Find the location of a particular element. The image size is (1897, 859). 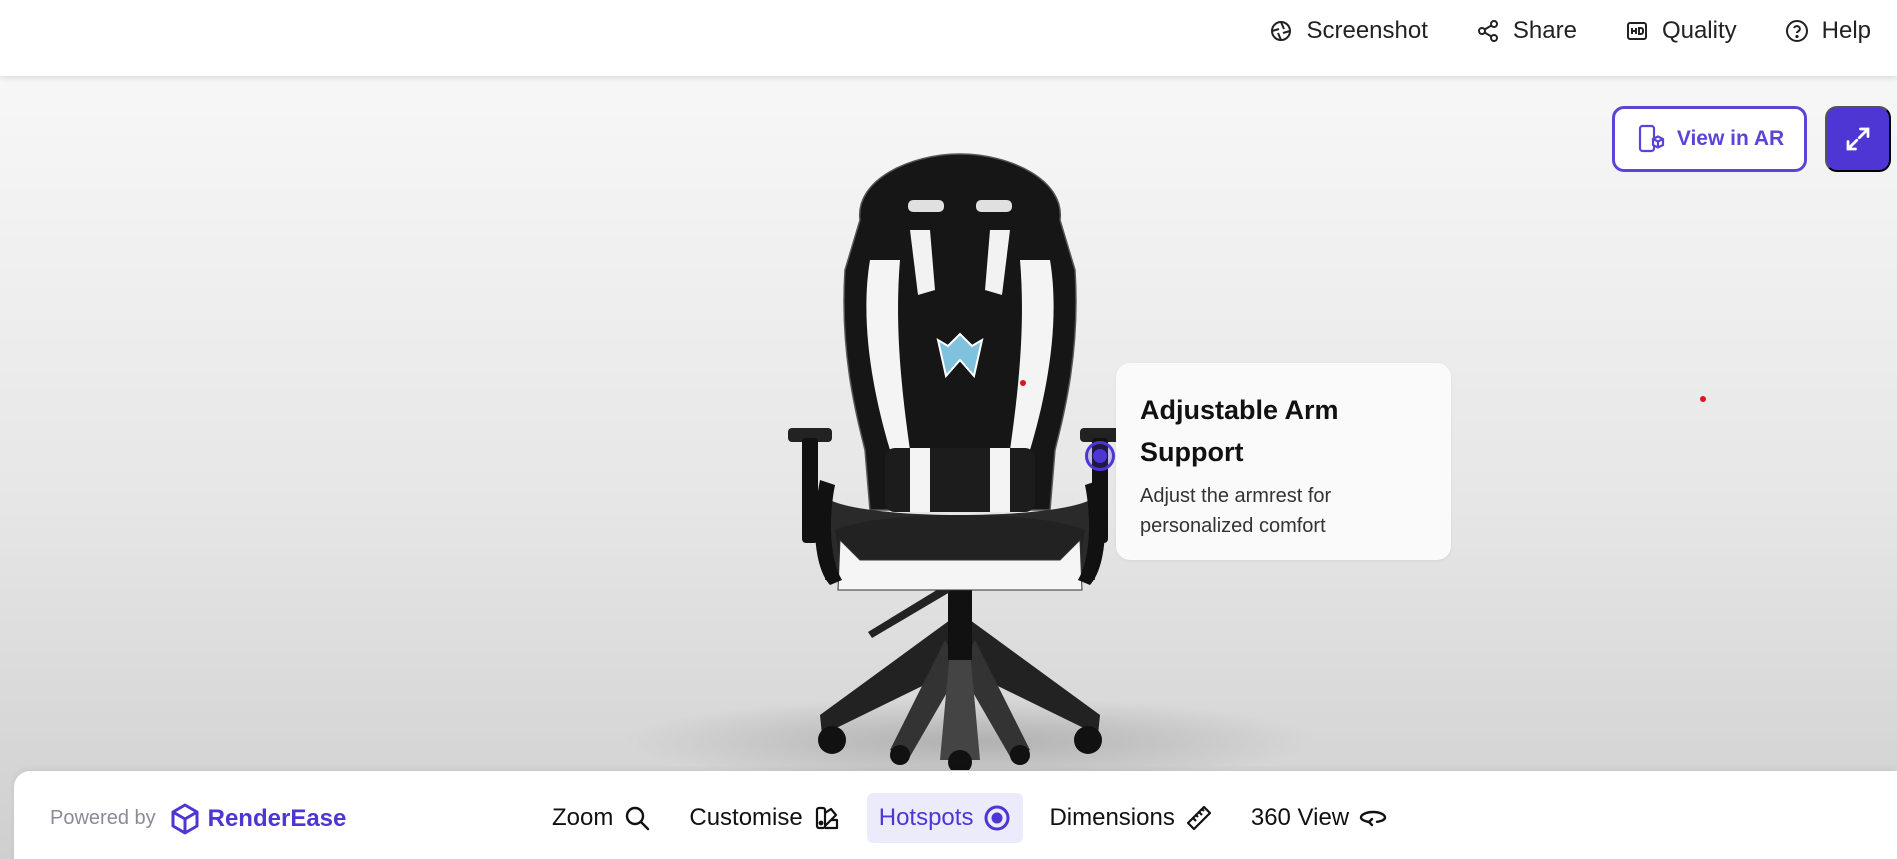

zoom-label: Zoom is located at coordinates (583, 817).